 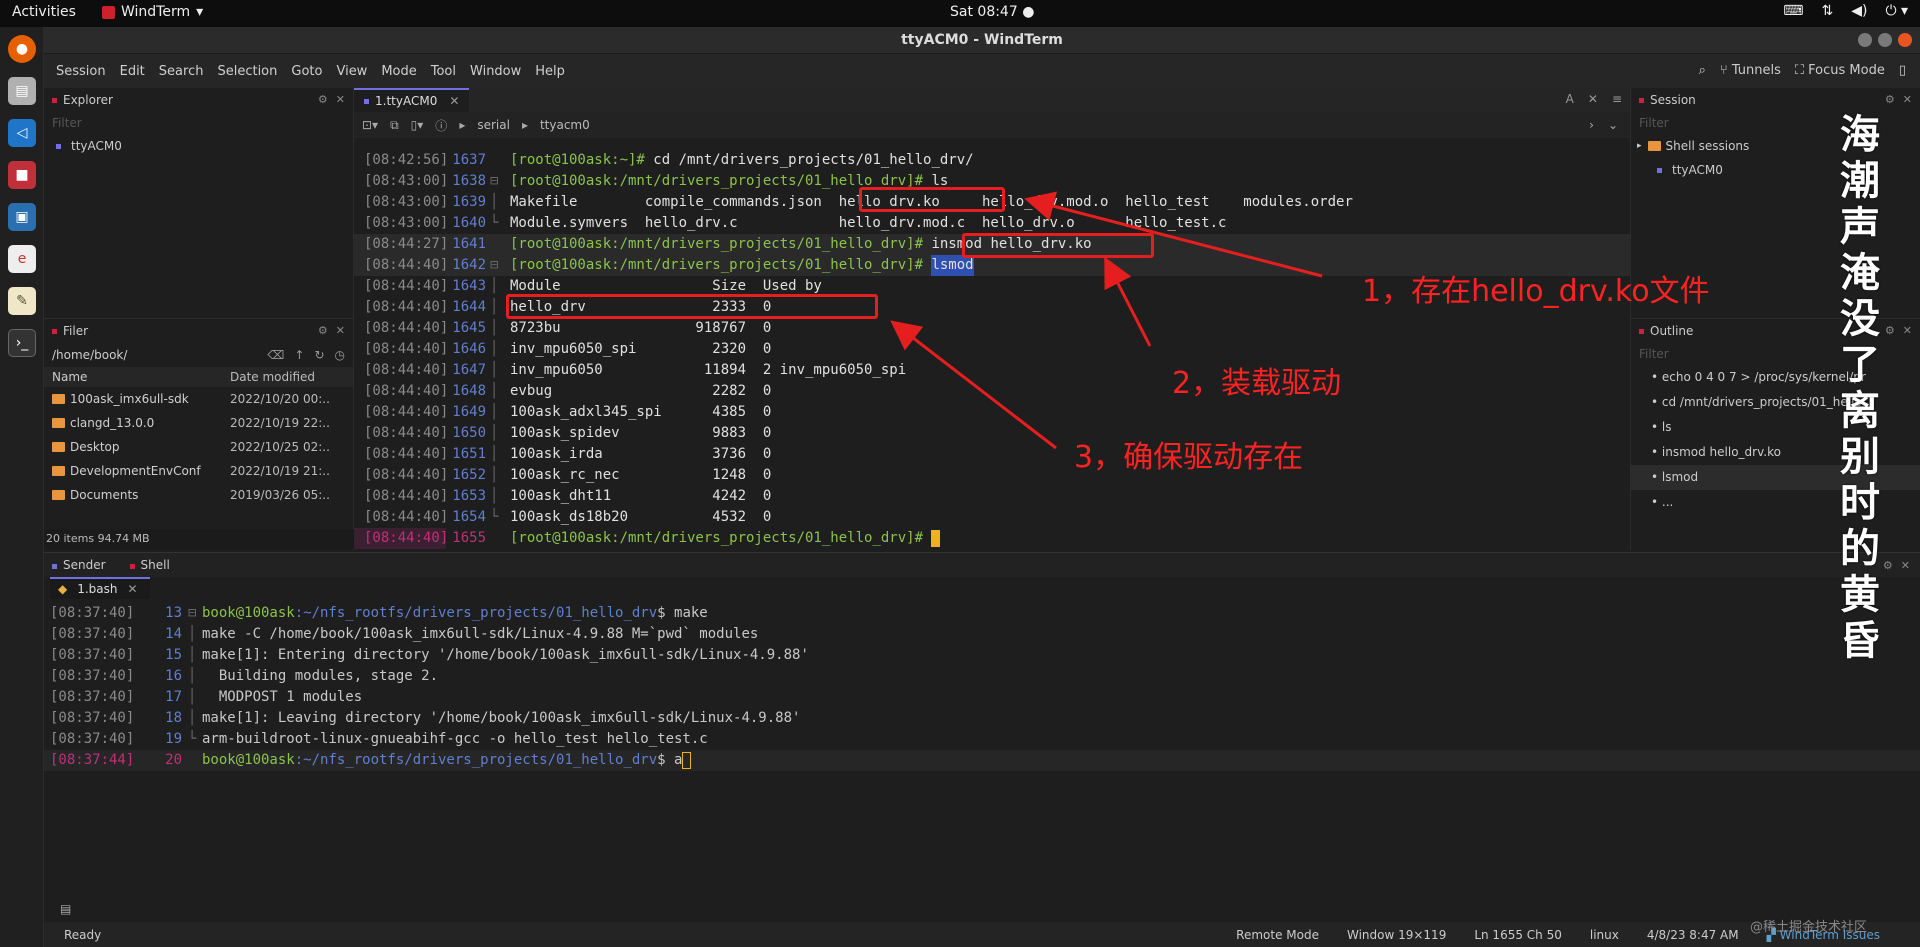 I want to click on annotation-arrows, so click(x=1106, y=320).